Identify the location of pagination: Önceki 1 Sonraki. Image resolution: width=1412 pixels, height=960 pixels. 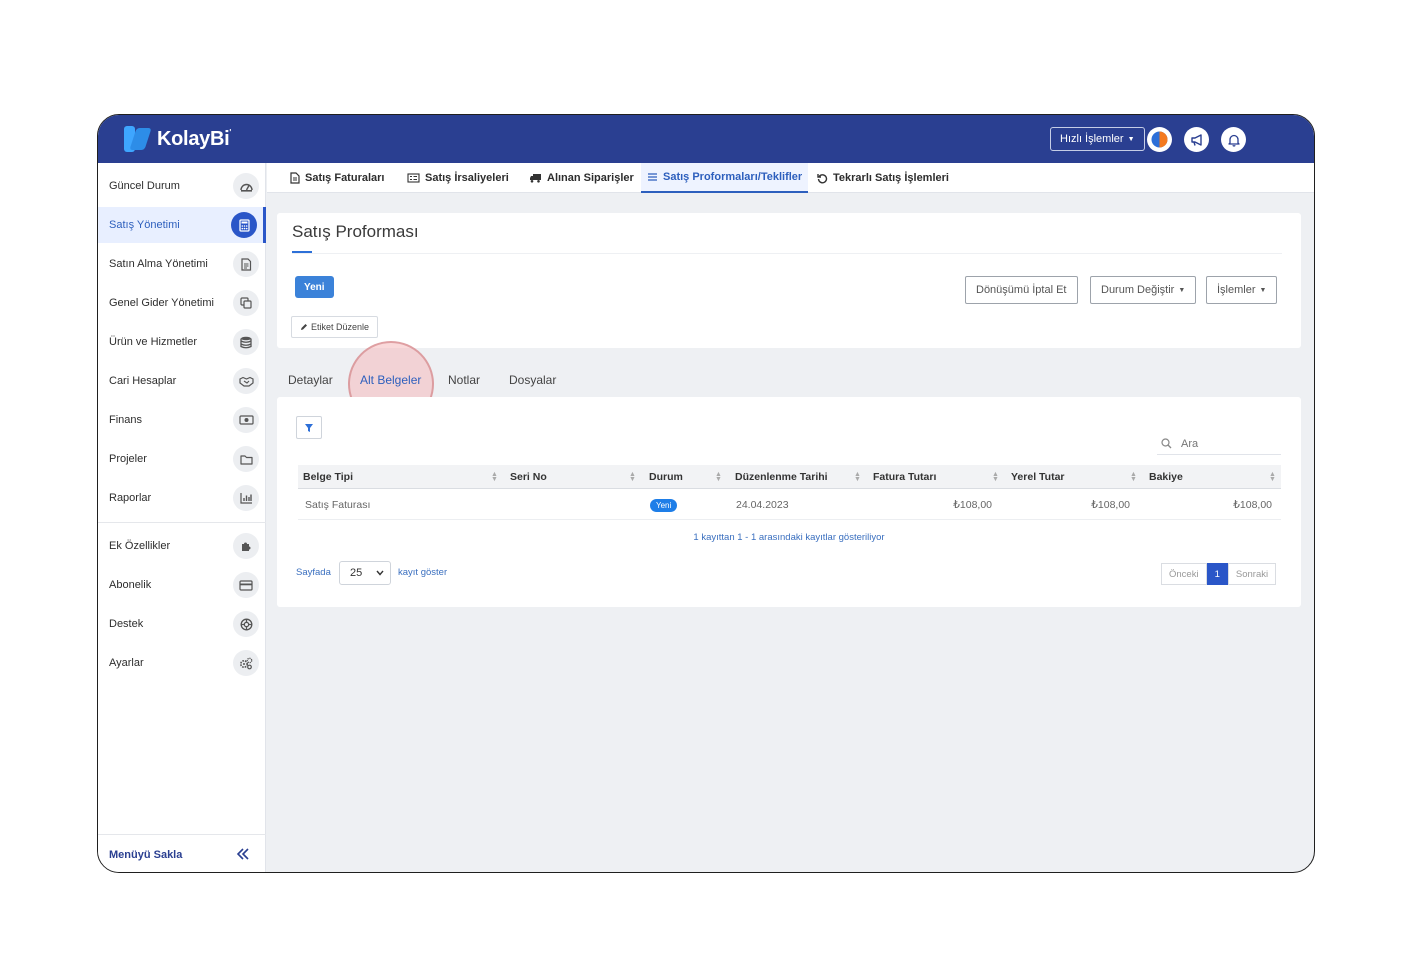
(1219, 574).